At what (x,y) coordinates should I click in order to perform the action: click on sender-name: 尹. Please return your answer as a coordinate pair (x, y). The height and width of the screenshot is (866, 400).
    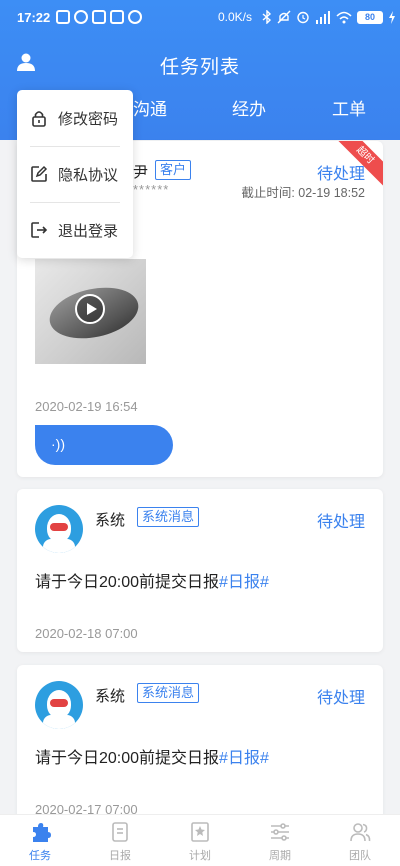
    Looking at the image, I should click on (141, 172).